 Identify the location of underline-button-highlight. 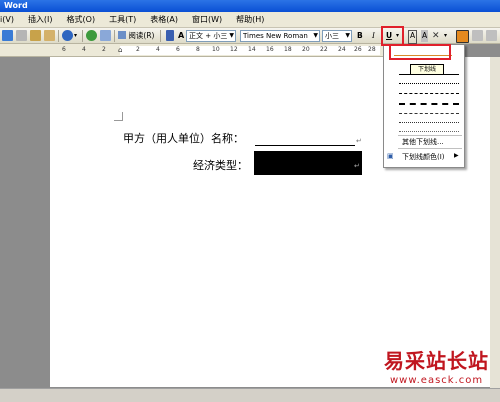
(392, 36).